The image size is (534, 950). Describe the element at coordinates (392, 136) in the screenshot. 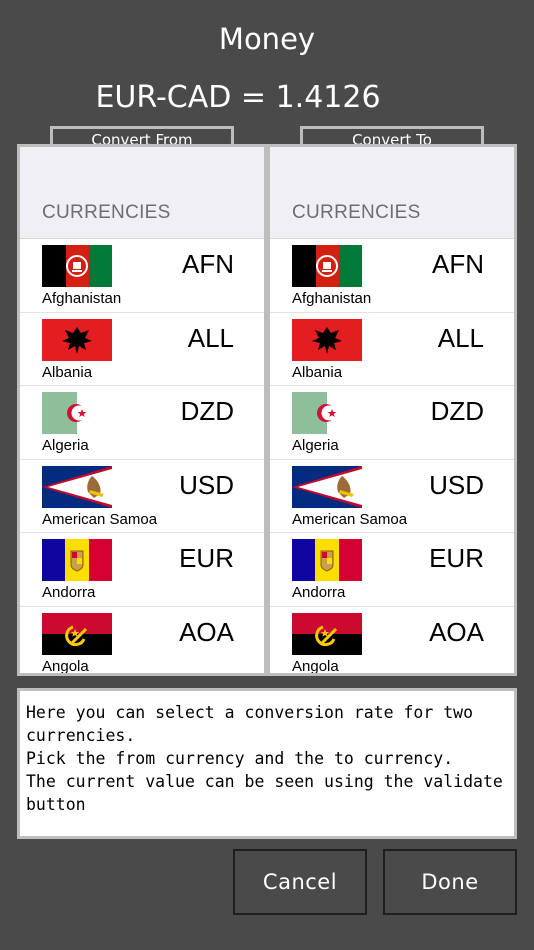

I see `convert-to-tab: Convert To` at that location.